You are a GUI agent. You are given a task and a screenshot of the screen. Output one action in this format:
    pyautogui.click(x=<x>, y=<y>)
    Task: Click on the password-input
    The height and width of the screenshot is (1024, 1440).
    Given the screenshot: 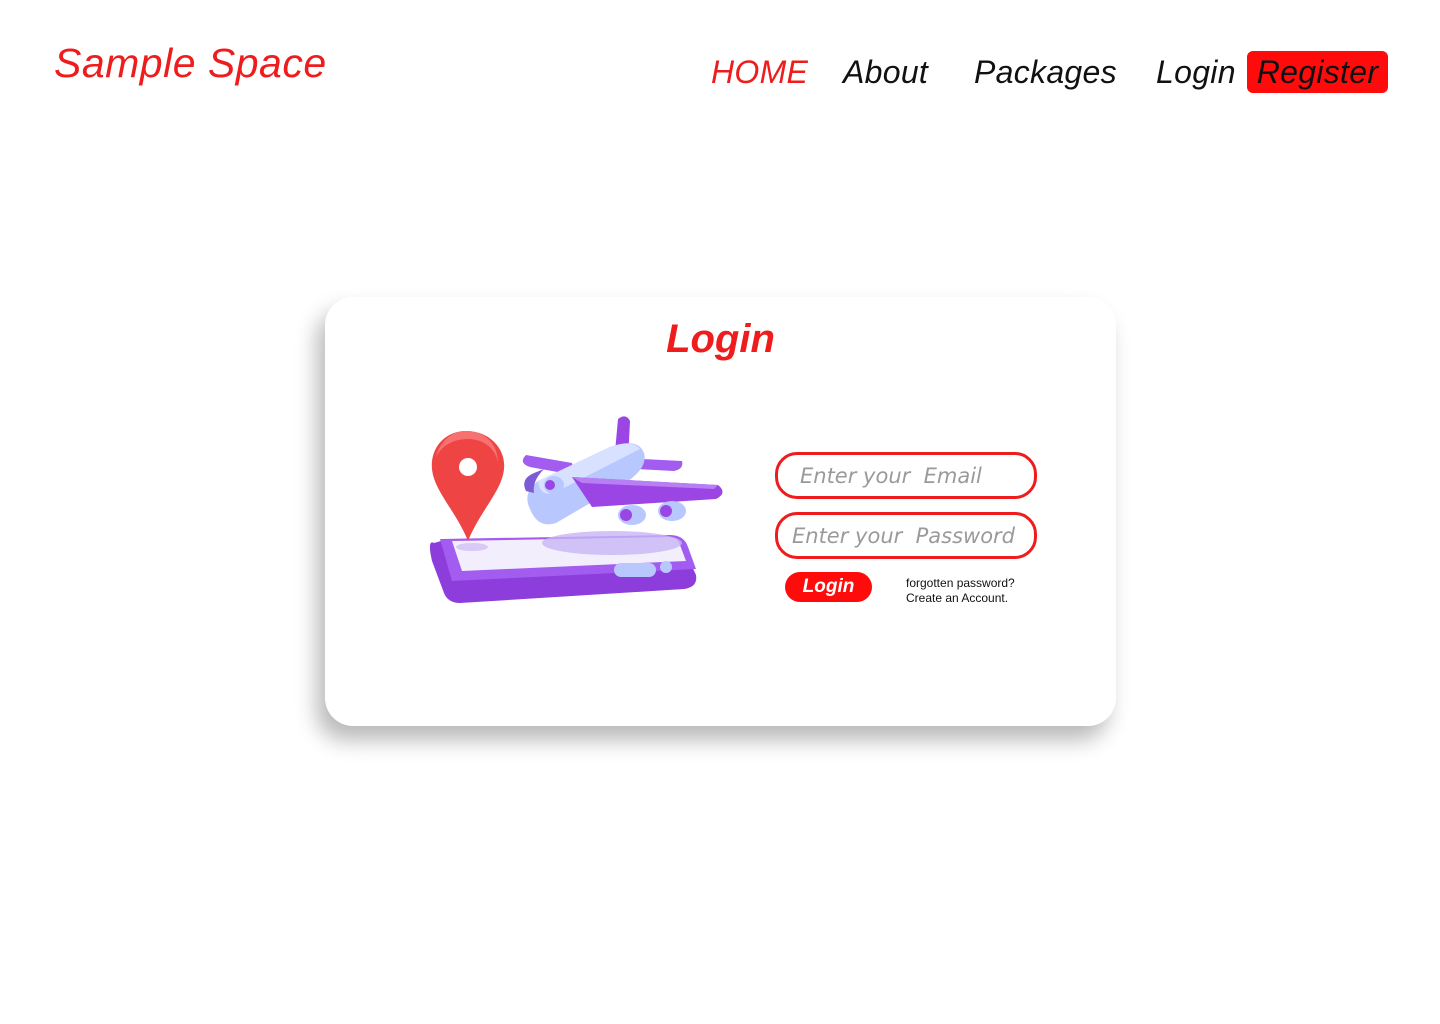 What is the action you would take?
    pyautogui.click(x=906, y=535)
    